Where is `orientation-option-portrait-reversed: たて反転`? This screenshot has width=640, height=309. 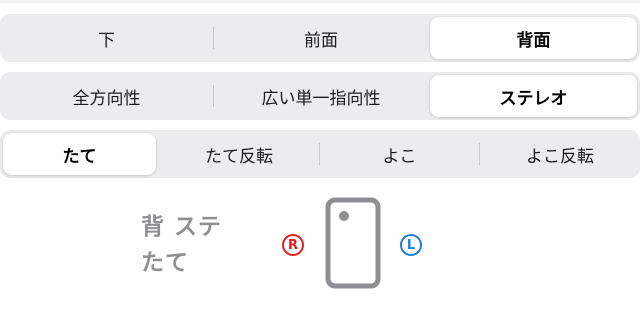
orientation-option-portrait-reversed: たて反転 is located at coordinates (239, 154).